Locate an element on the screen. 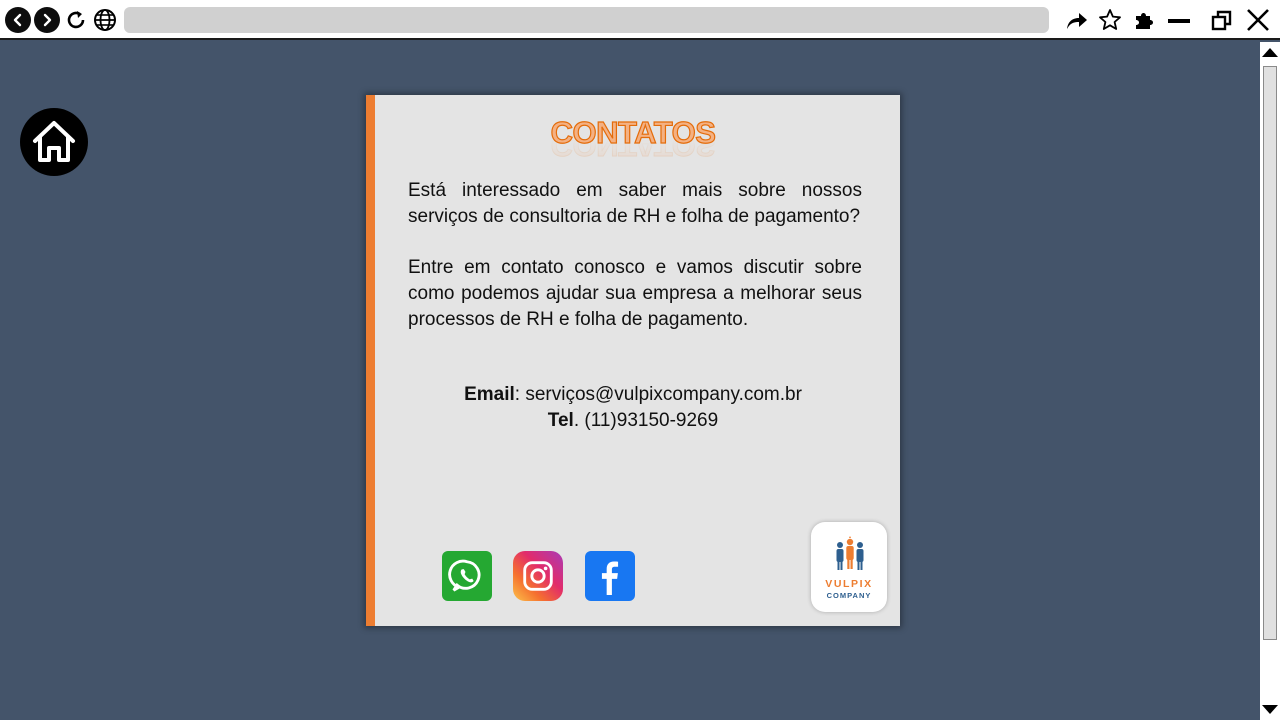 The height and width of the screenshot is (720, 1280). forward-icon is located at coordinates (47, 20).